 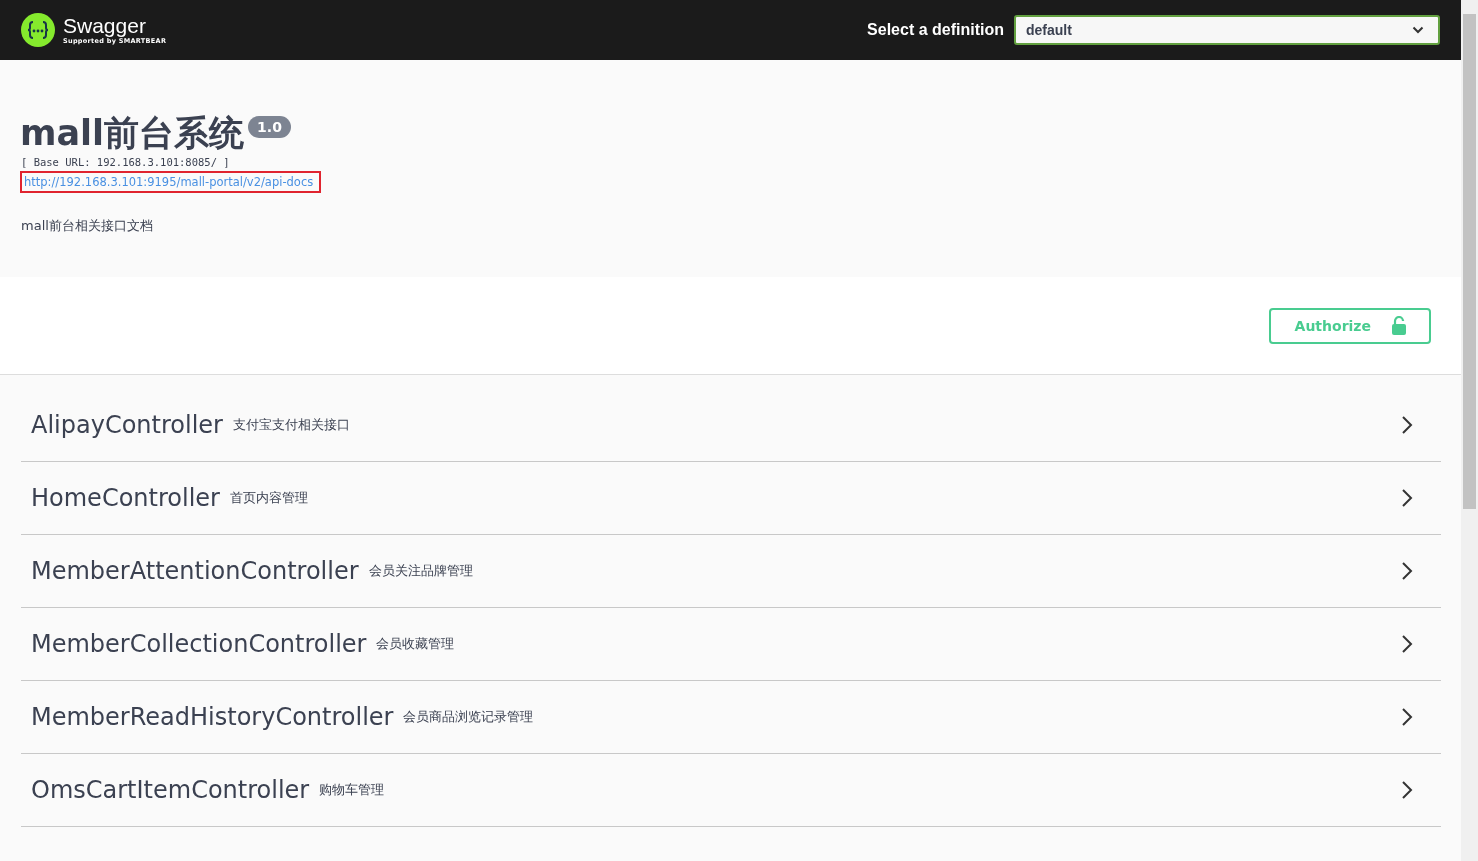 I want to click on tag-name: HomeController, so click(x=125, y=498).